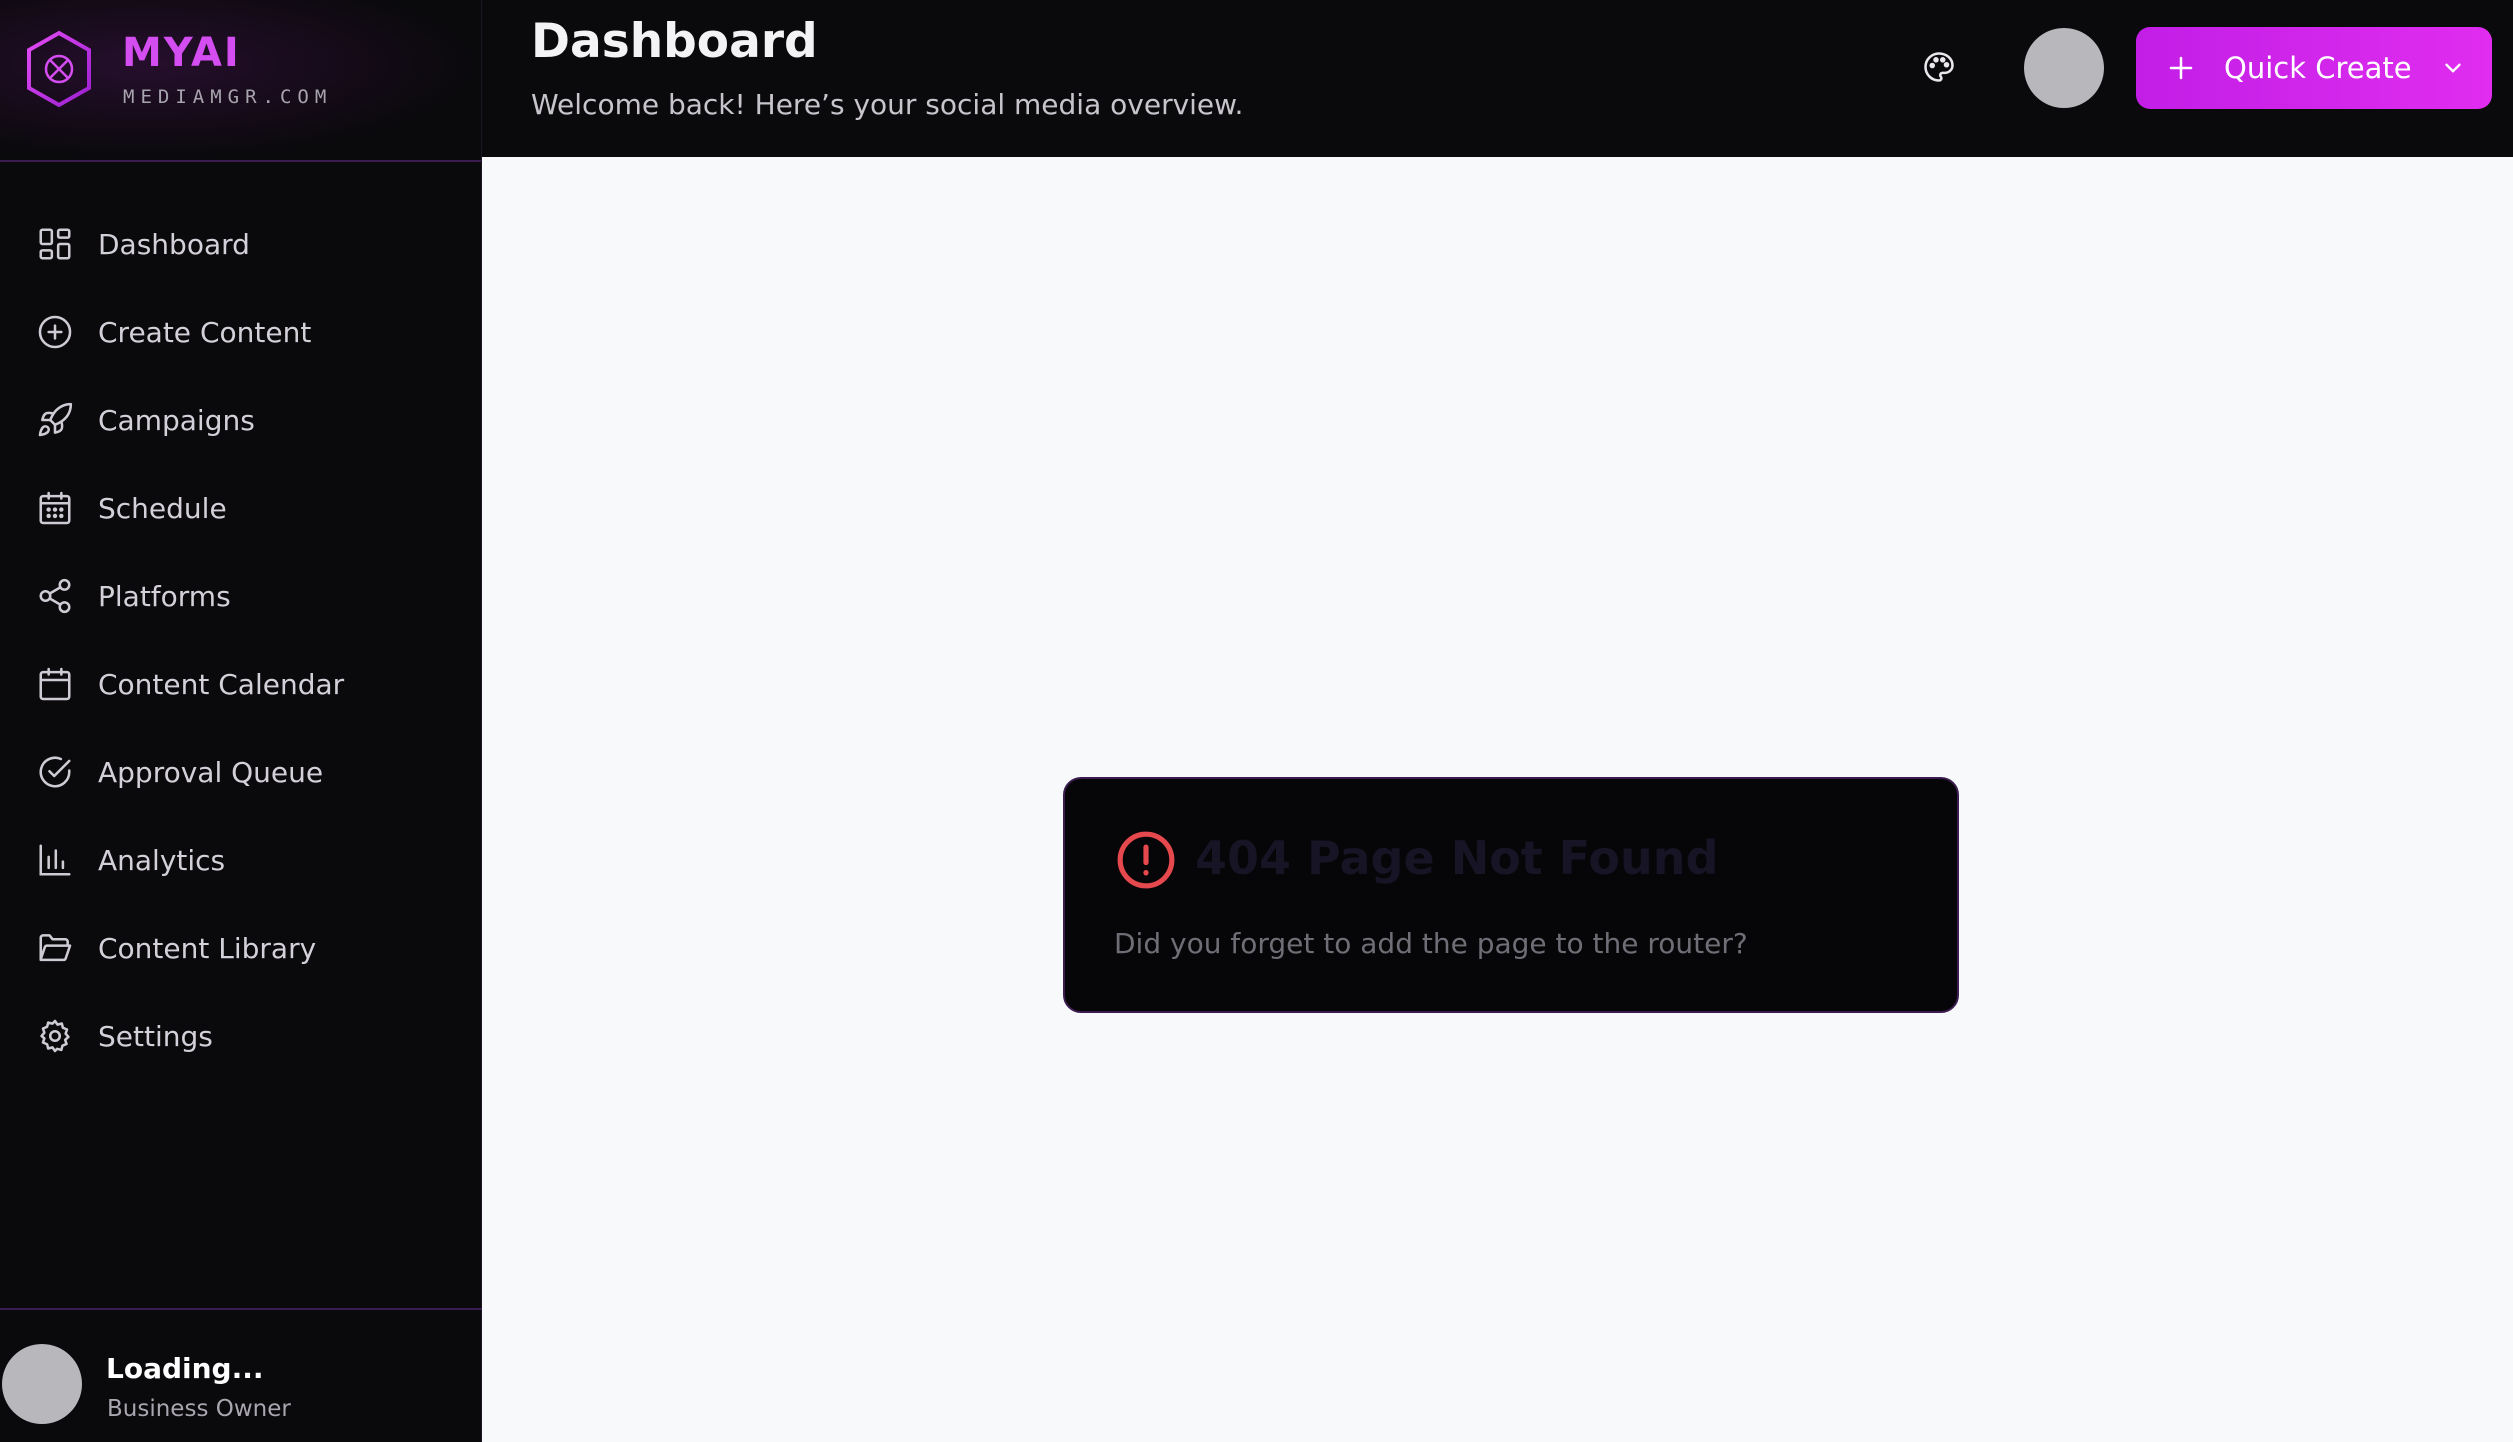 The height and width of the screenshot is (1442, 2513). What do you see at coordinates (1457, 858) in the screenshot?
I see `error-title: 404 Page Not Found` at bounding box center [1457, 858].